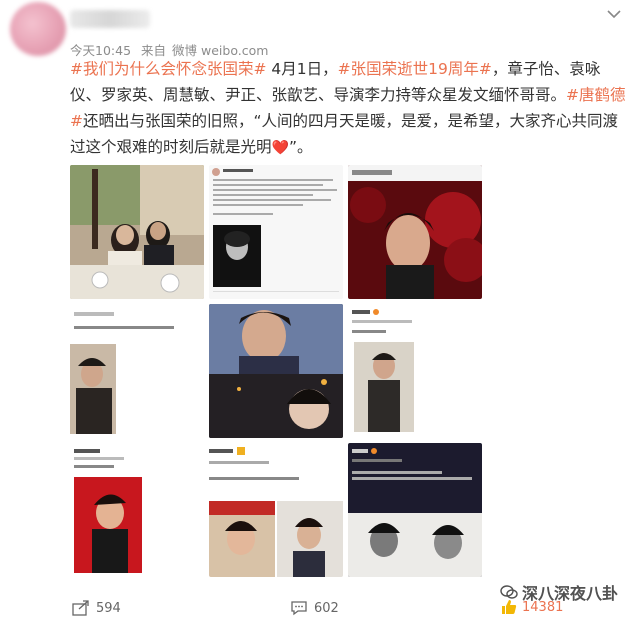 The image size is (640, 622). Describe the element at coordinates (108, 608) in the screenshot. I see `share-count: 594` at that location.